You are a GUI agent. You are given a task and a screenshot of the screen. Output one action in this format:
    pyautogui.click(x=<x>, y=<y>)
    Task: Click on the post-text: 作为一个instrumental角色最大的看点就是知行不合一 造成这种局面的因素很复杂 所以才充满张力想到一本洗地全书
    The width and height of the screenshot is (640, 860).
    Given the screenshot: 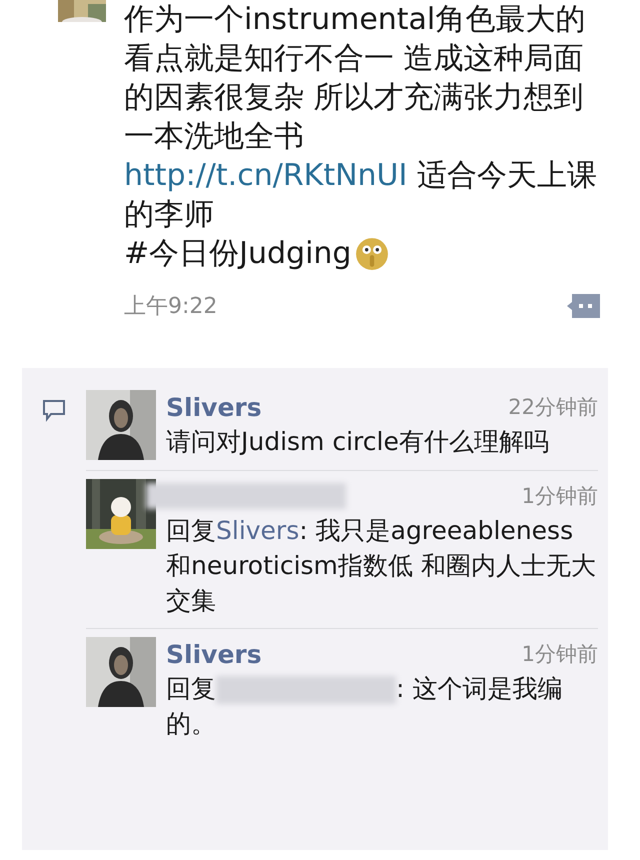 What is the action you would take?
    pyautogui.click(x=355, y=78)
    